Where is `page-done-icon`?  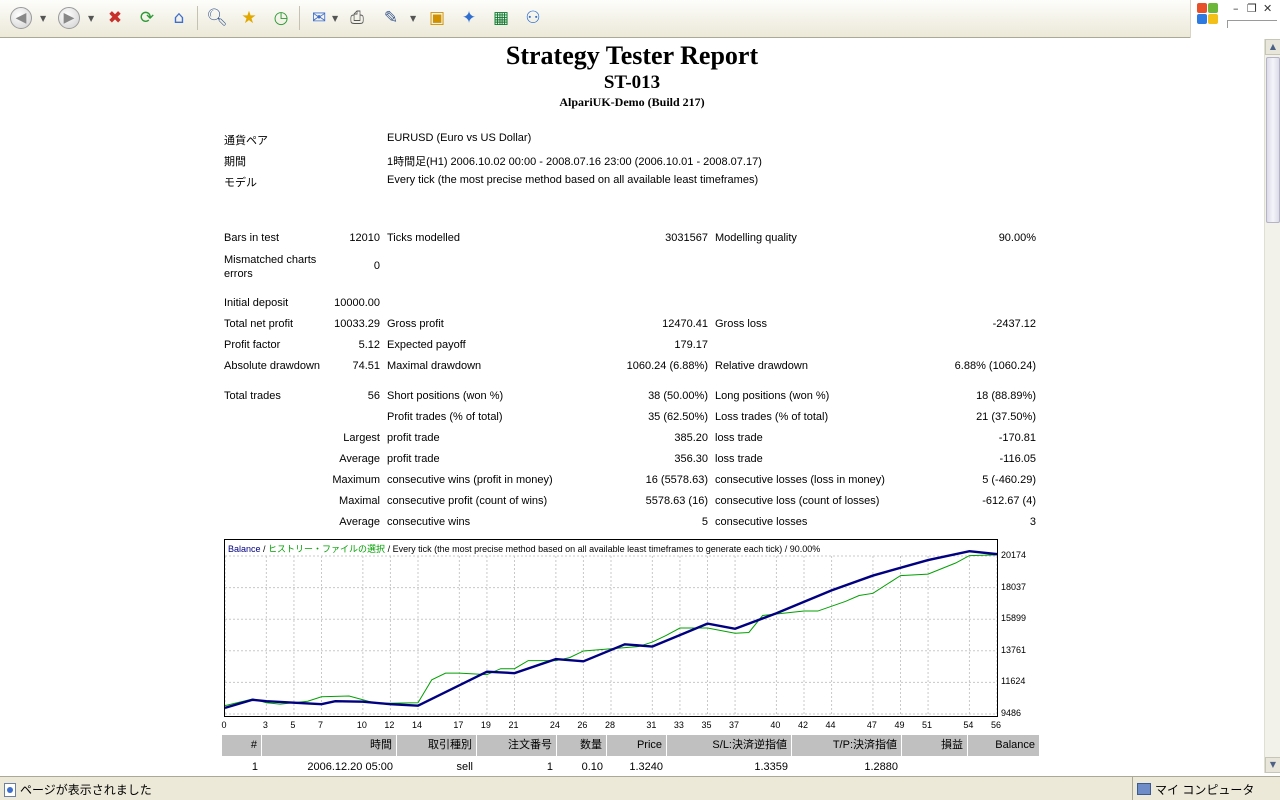
page-done-icon is located at coordinates (10, 789).